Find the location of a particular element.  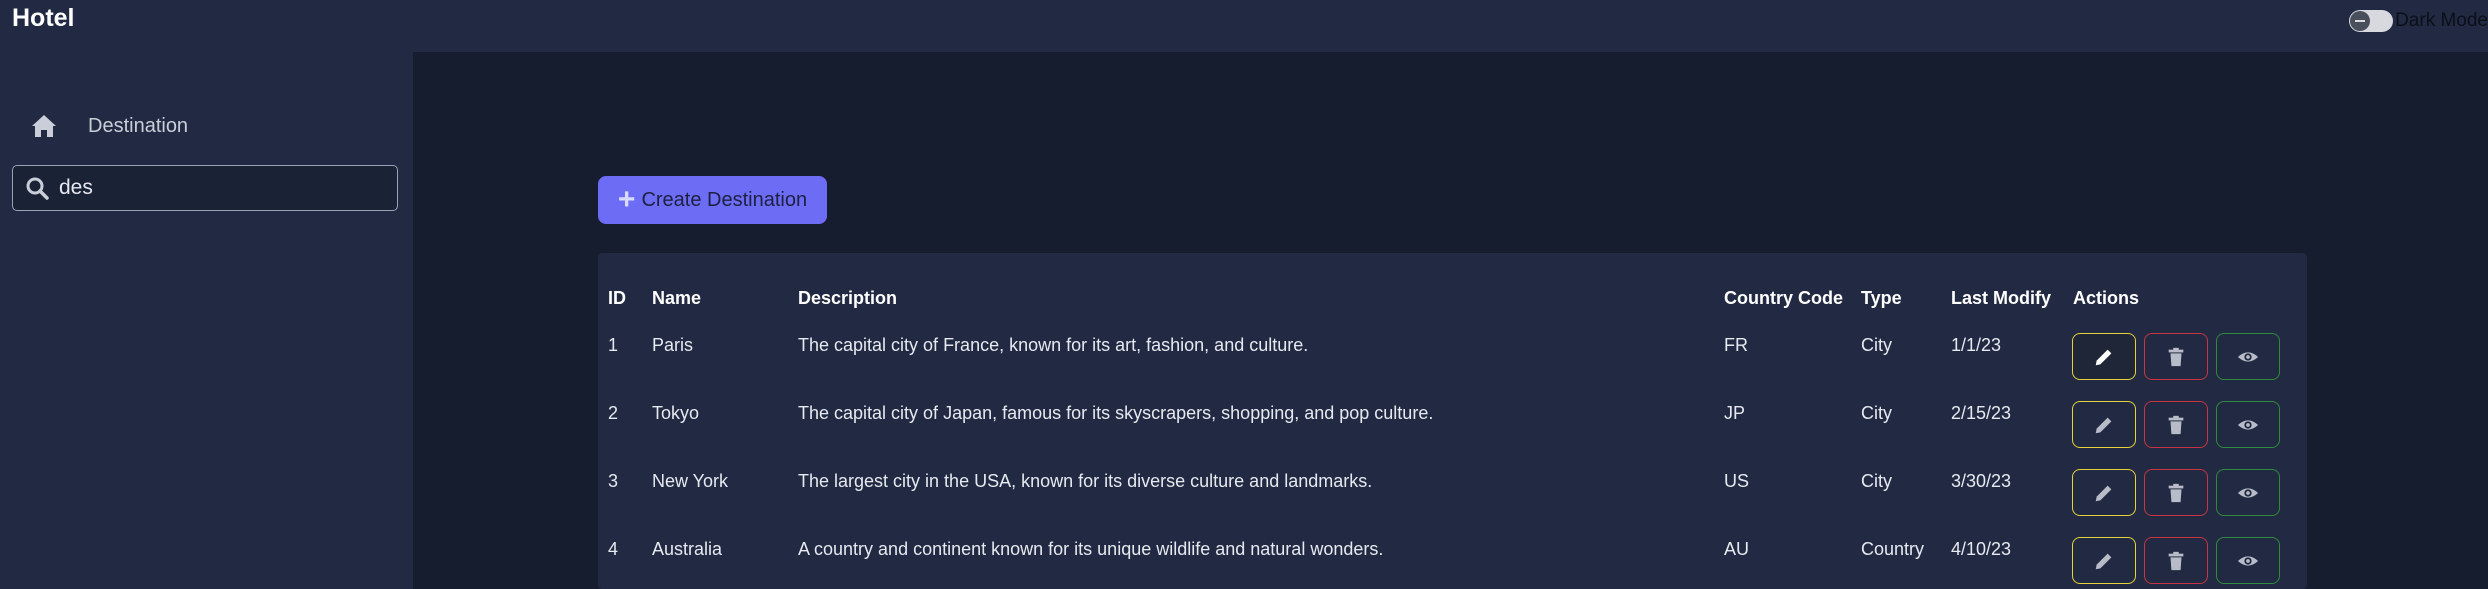

cell-last-modify: 2/15/23 is located at coordinates (1981, 413).